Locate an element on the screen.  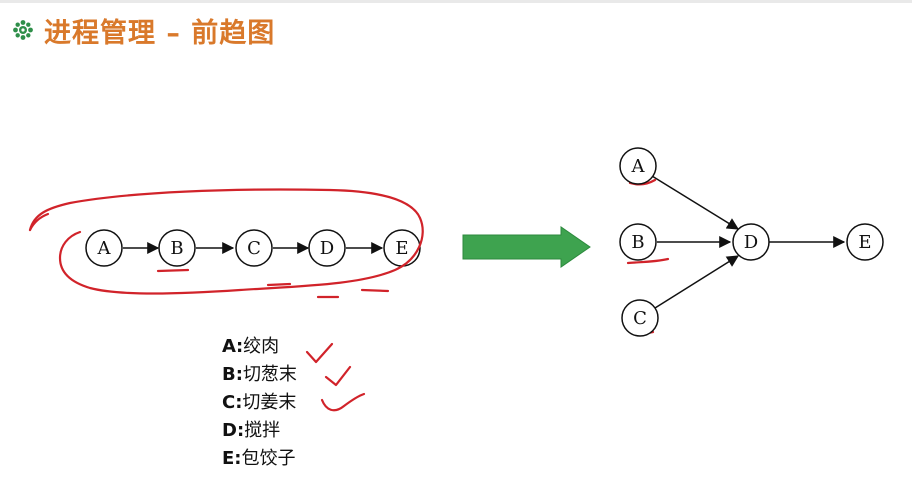
legend-key: A is located at coordinates (229, 346).